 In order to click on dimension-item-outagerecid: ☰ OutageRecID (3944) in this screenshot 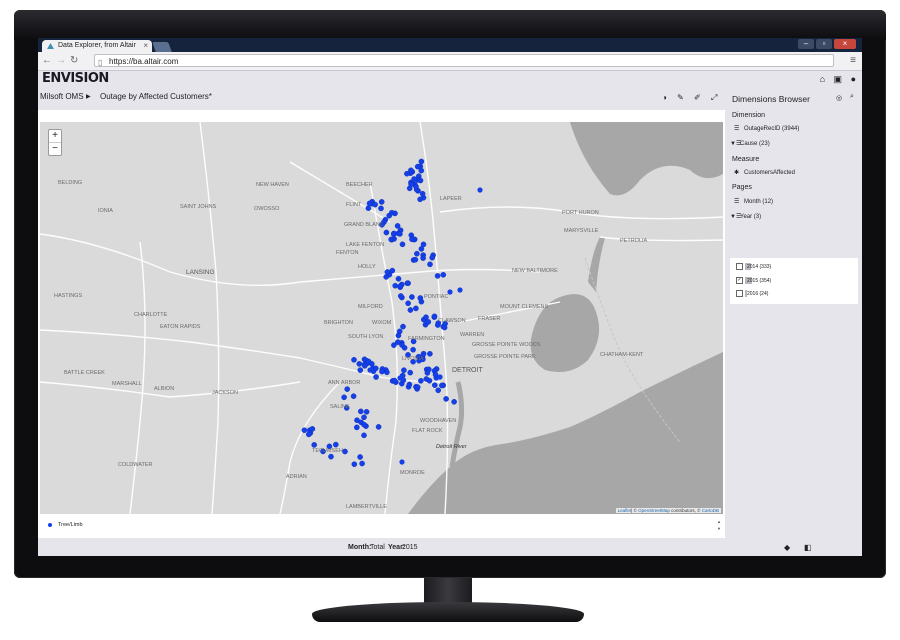, I will do `click(766, 128)`.